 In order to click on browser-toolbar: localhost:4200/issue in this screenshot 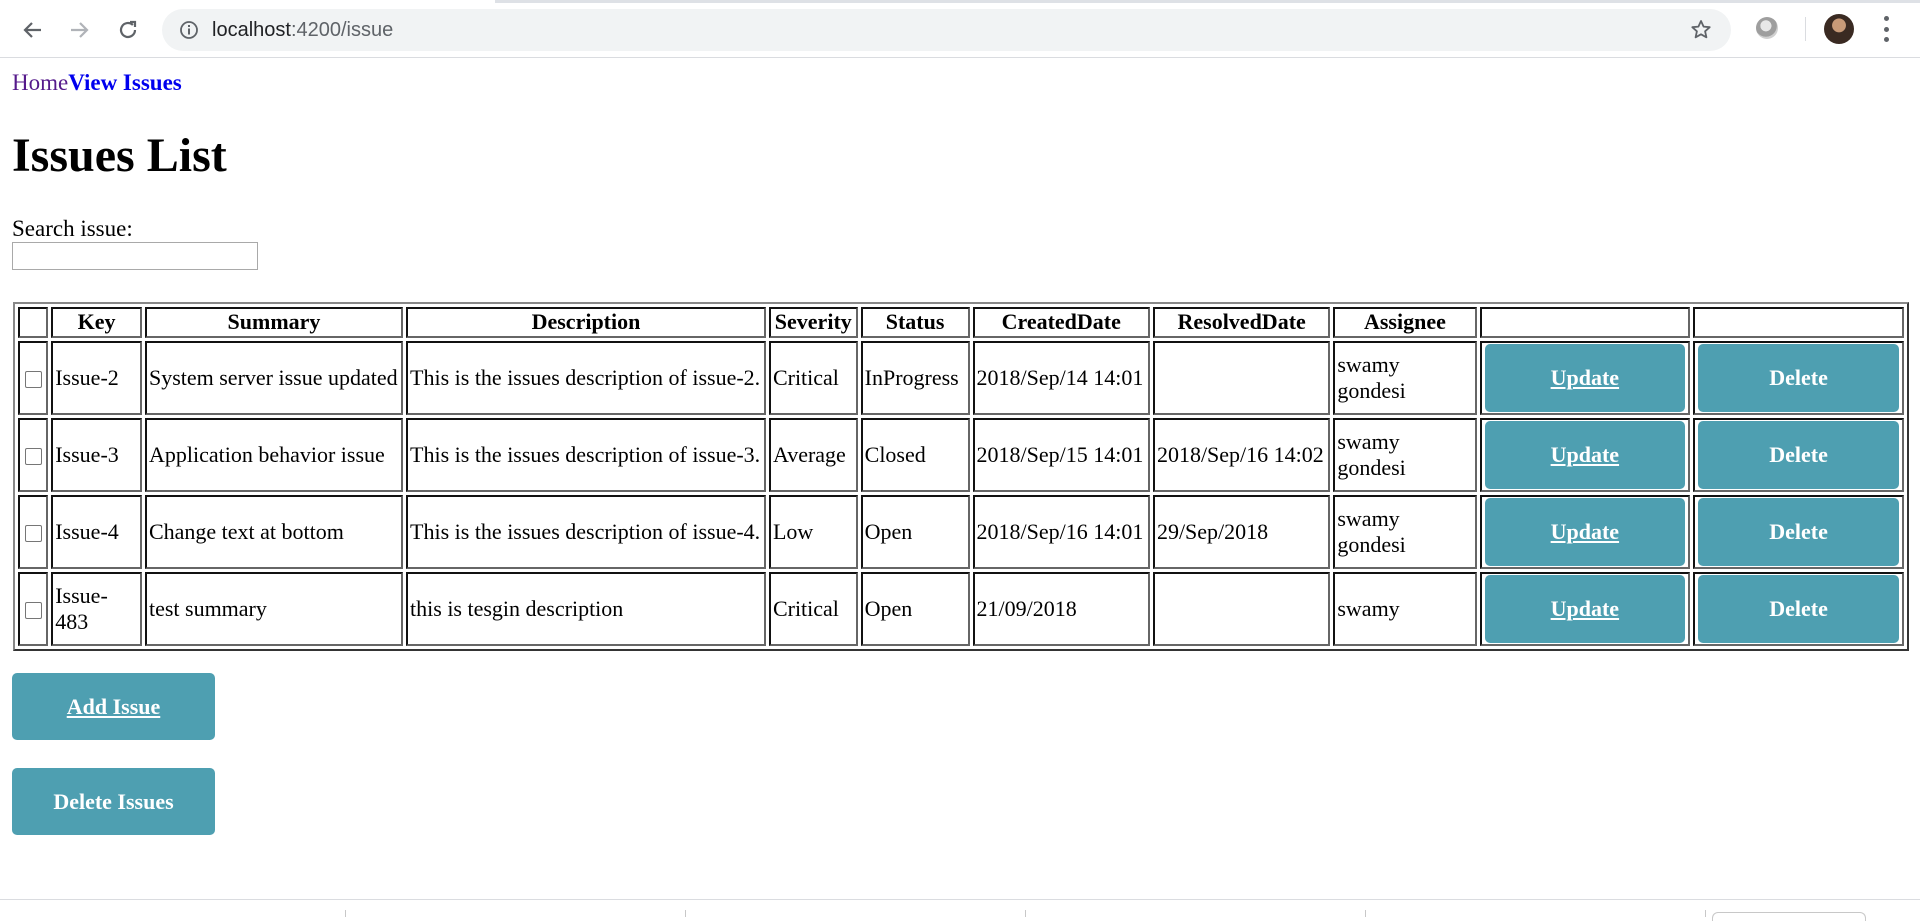, I will do `click(960, 29)`.